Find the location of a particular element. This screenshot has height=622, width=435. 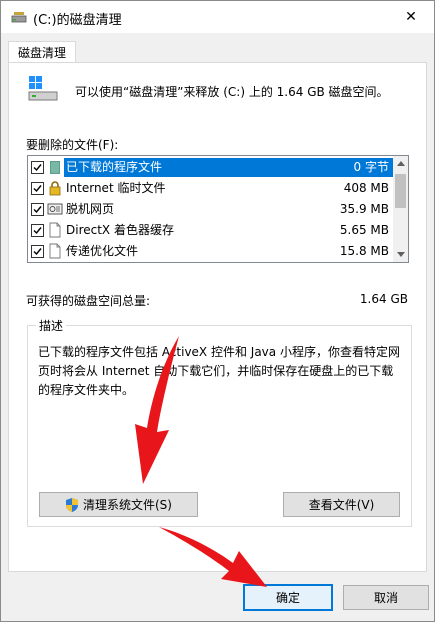

disk-cleanup-app-icon is located at coordinates (19, 17).